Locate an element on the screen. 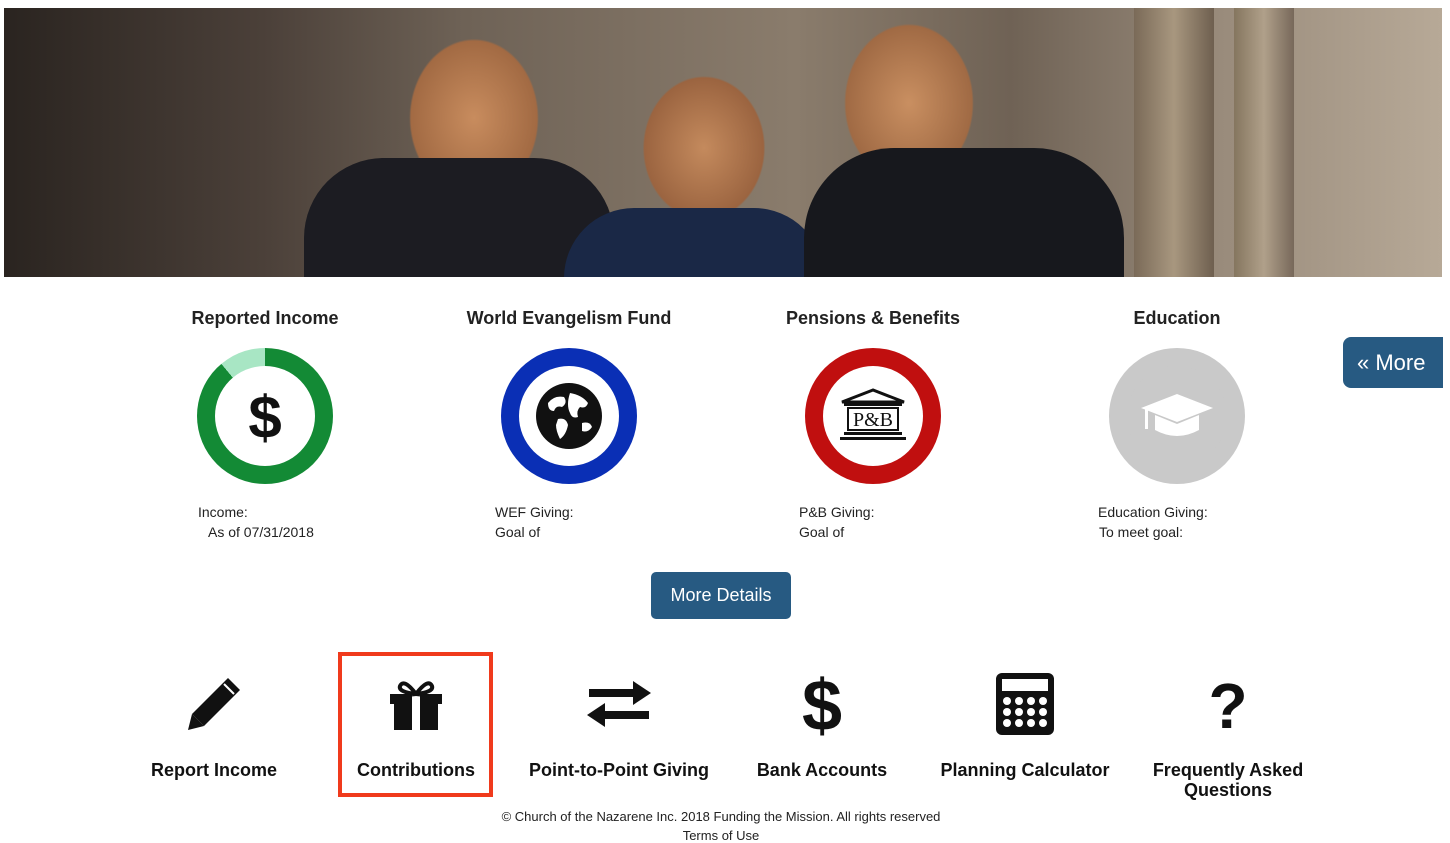  tile-label: Bank Accounts is located at coordinates (822, 770).